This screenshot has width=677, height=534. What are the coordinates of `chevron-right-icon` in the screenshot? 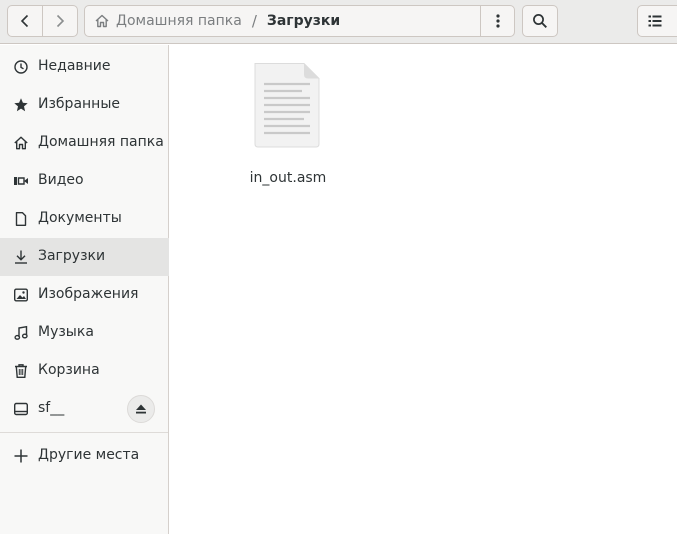 It's located at (60, 21).